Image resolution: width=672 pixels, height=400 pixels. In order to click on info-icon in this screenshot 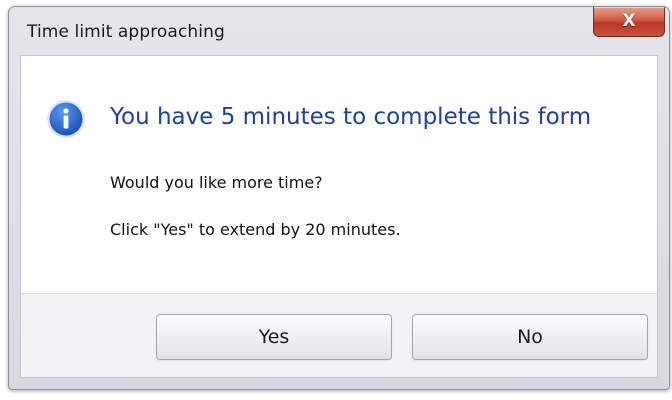, I will do `click(66, 119)`.